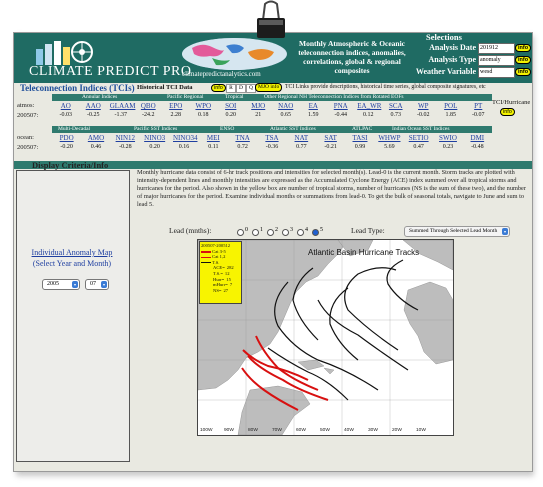 The height and width of the screenshot is (487, 543). Describe the element at coordinates (448, 138) in the screenshot. I see `ocean-index-link-swio: SWIO` at that location.